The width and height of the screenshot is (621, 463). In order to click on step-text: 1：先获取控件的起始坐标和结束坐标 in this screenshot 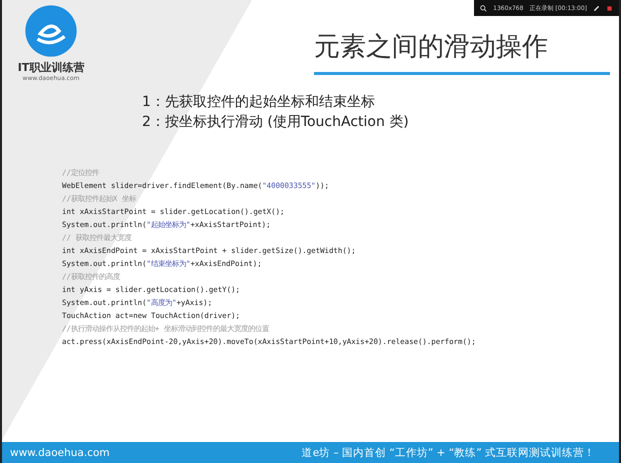, I will do `click(259, 102)`.